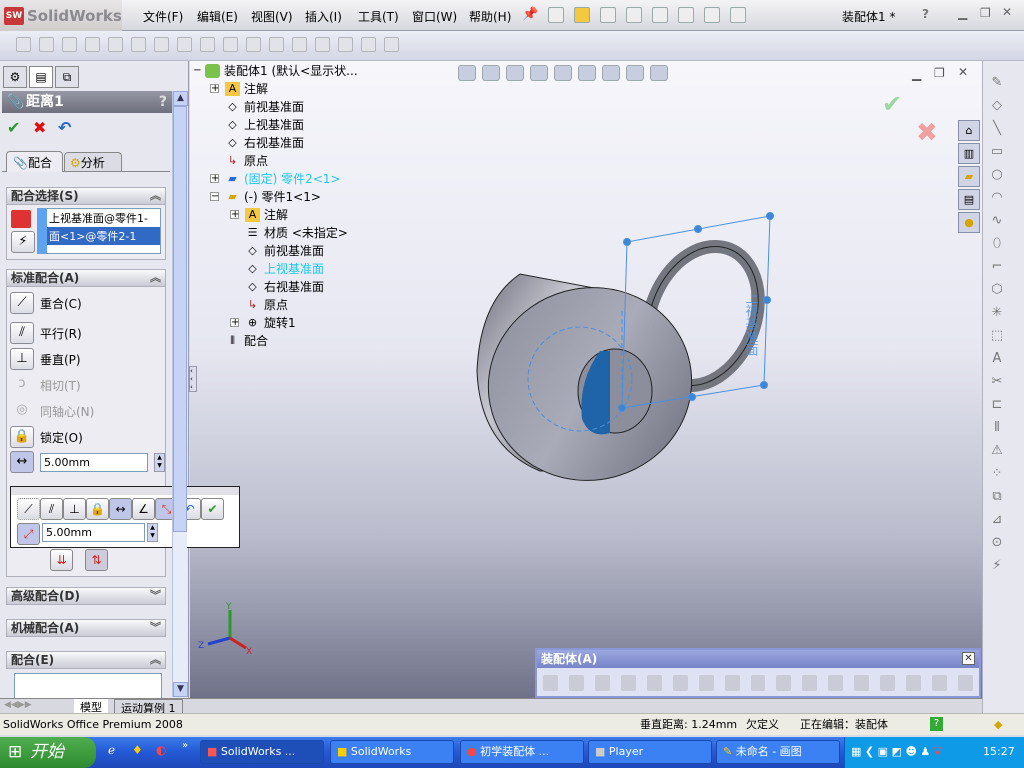 The width and height of the screenshot is (1024, 768). Describe the element at coordinates (530, 14) in the screenshot. I see `pin-icon: 📌` at that location.